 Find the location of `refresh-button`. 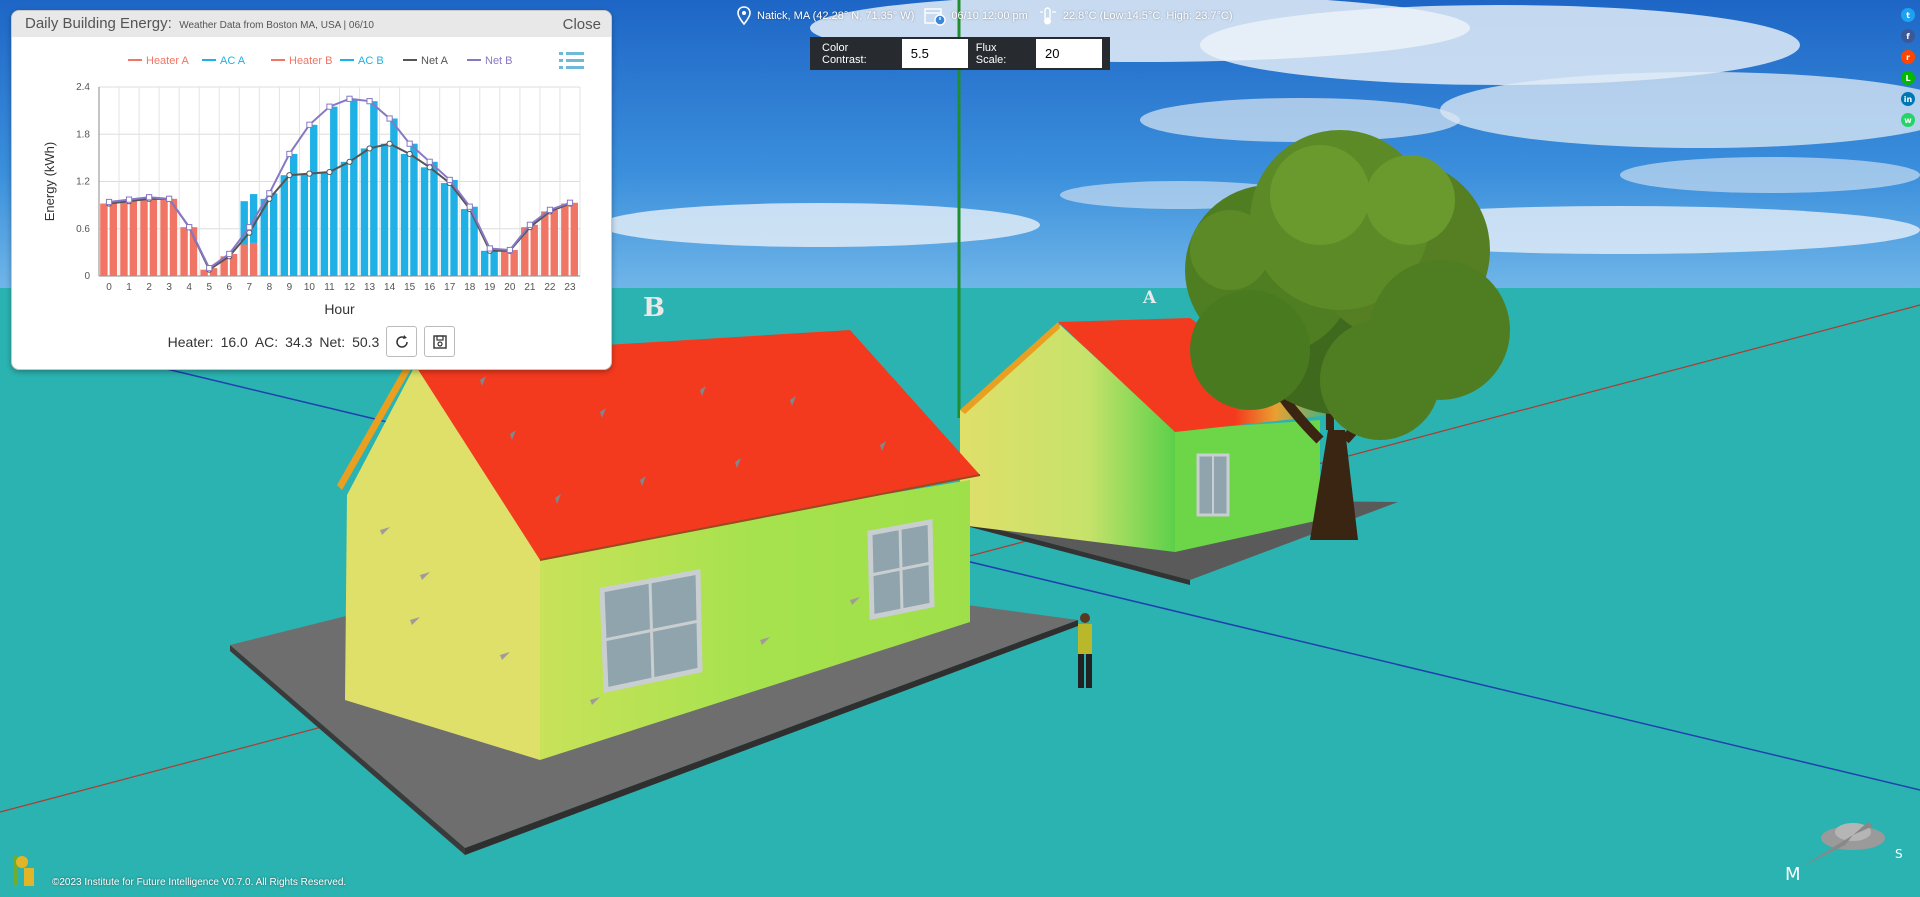

refresh-button is located at coordinates (402, 341).